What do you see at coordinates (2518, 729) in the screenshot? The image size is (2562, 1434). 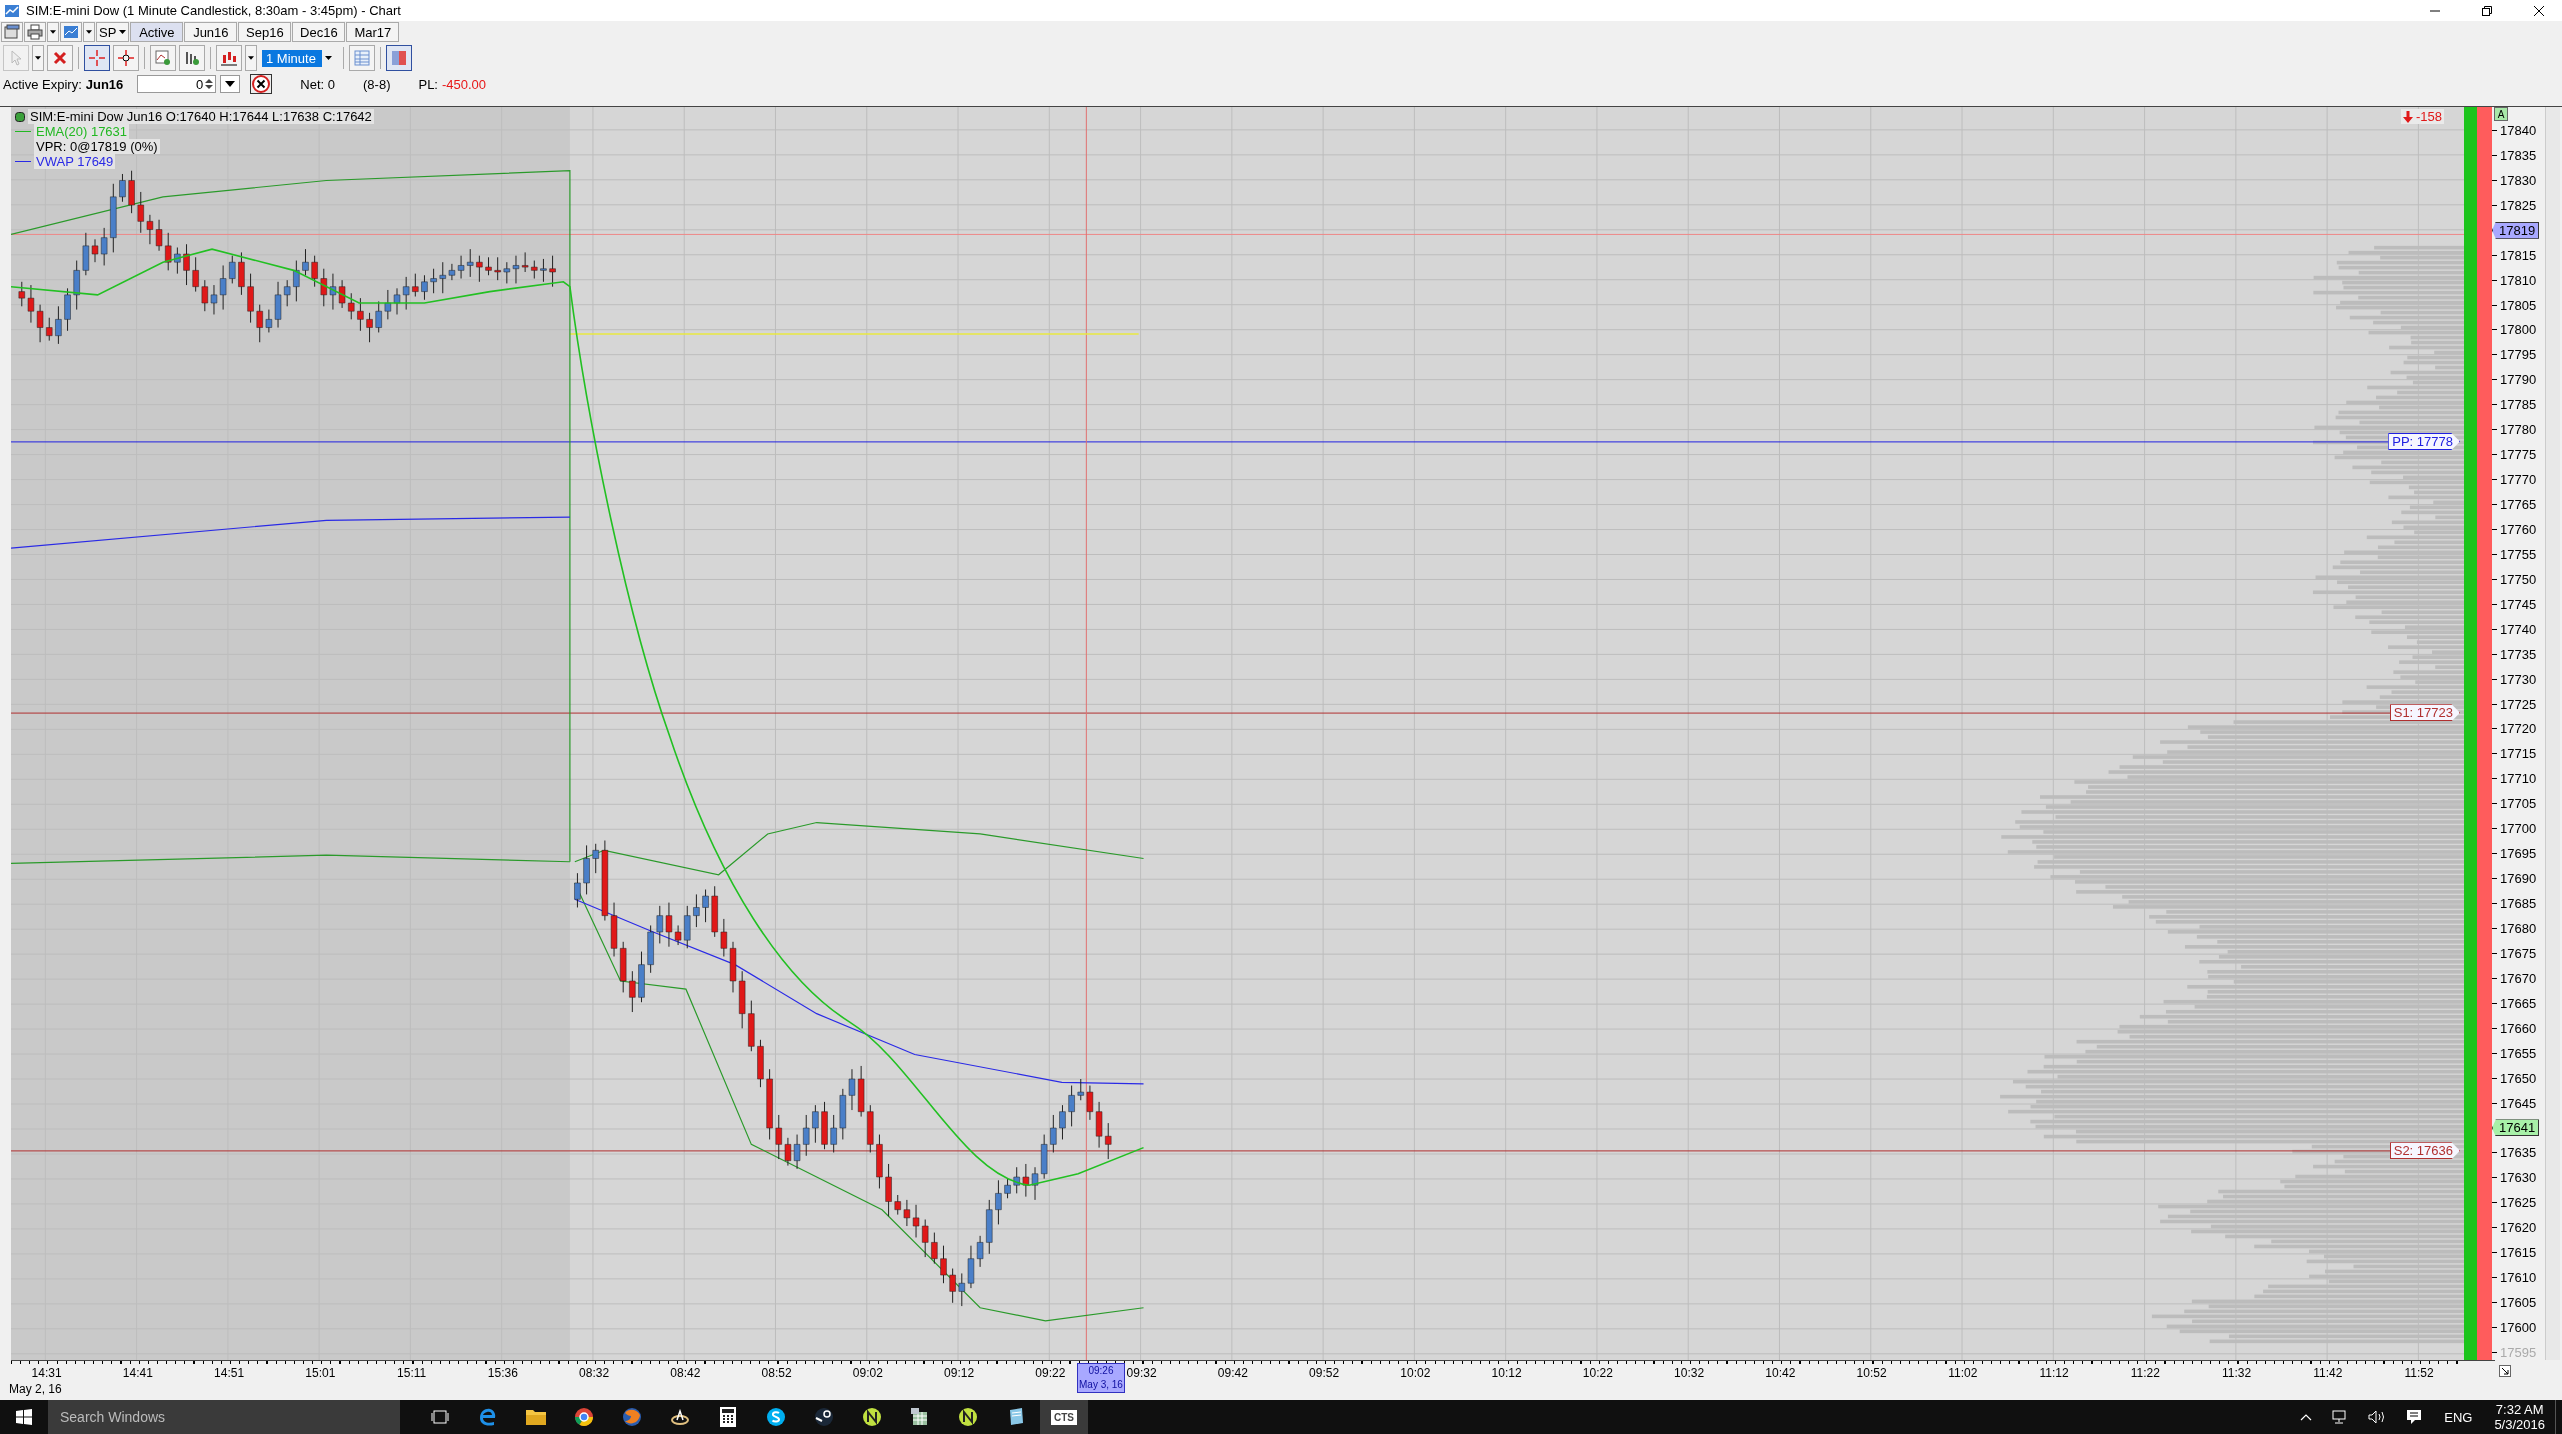 I see `price-label: 17720` at bounding box center [2518, 729].